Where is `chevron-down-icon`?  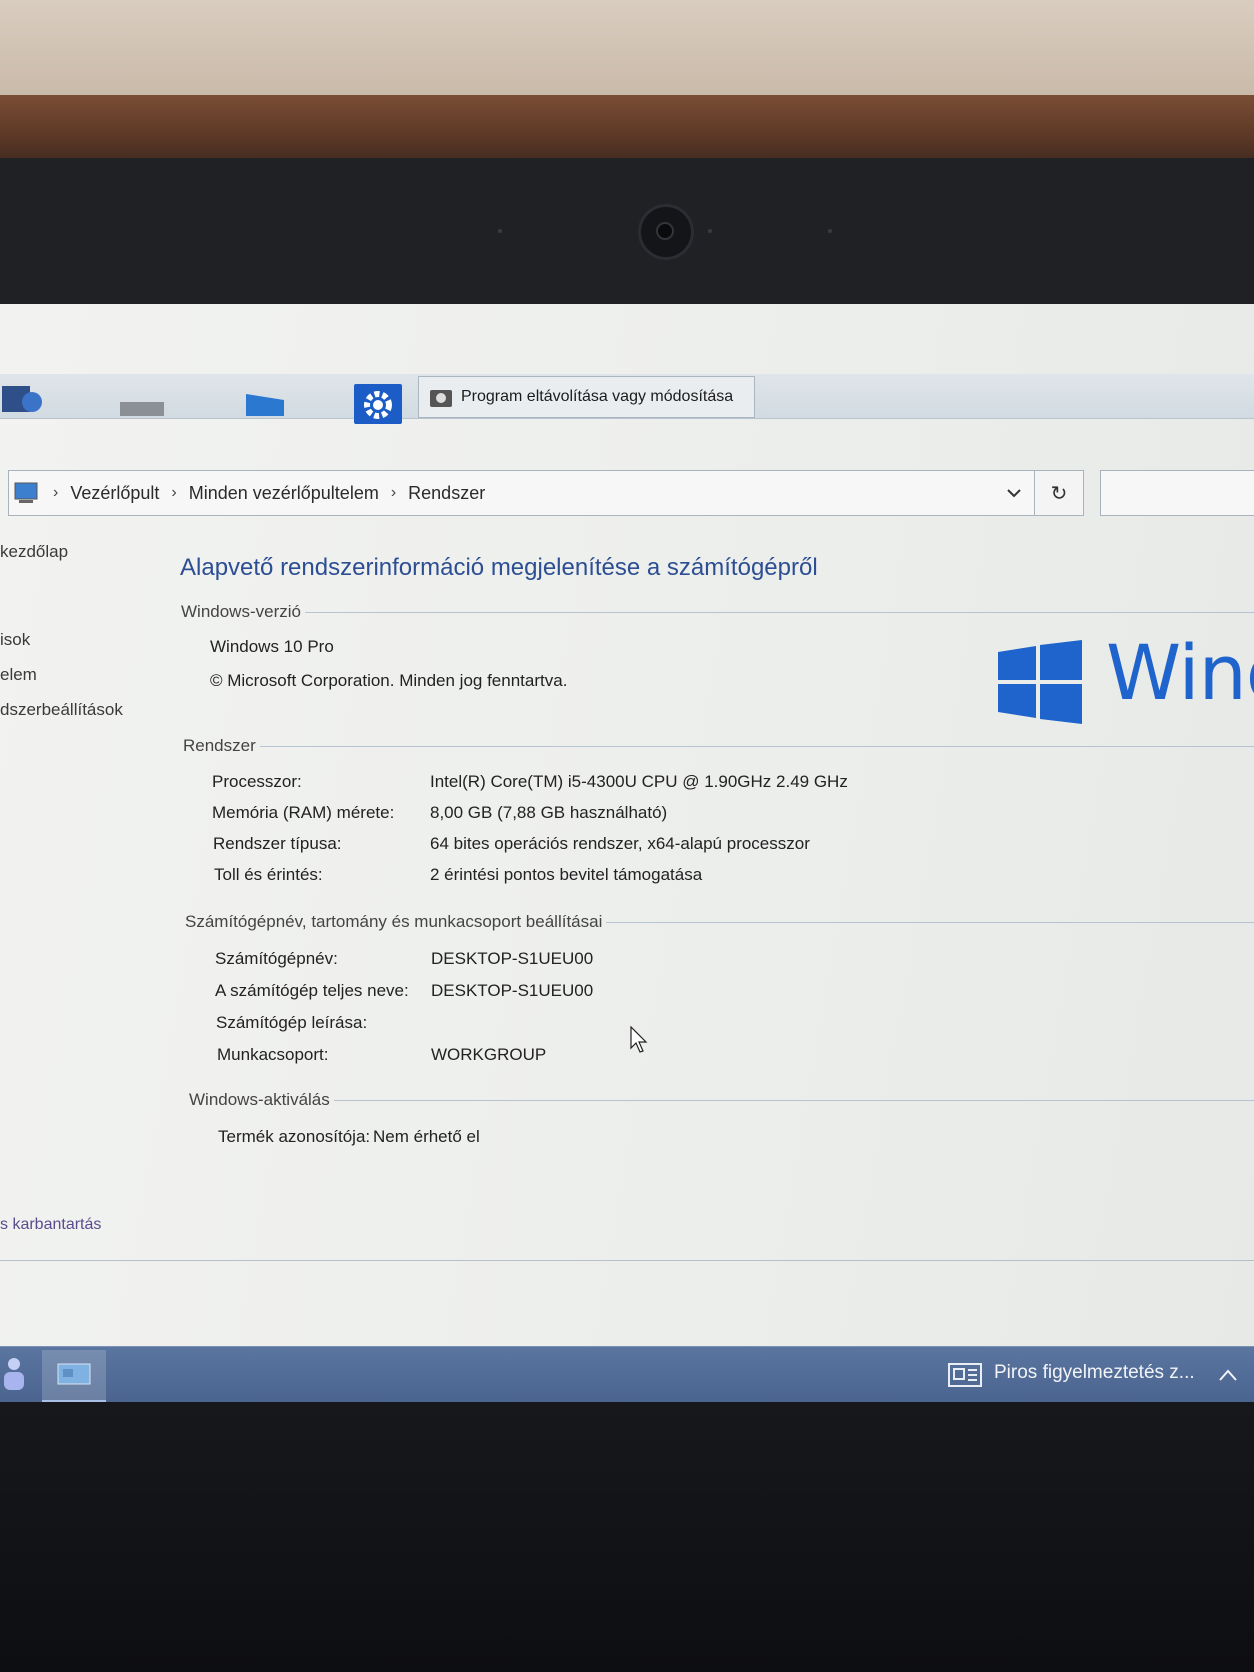 chevron-down-icon is located at coordinates (1014, 493).